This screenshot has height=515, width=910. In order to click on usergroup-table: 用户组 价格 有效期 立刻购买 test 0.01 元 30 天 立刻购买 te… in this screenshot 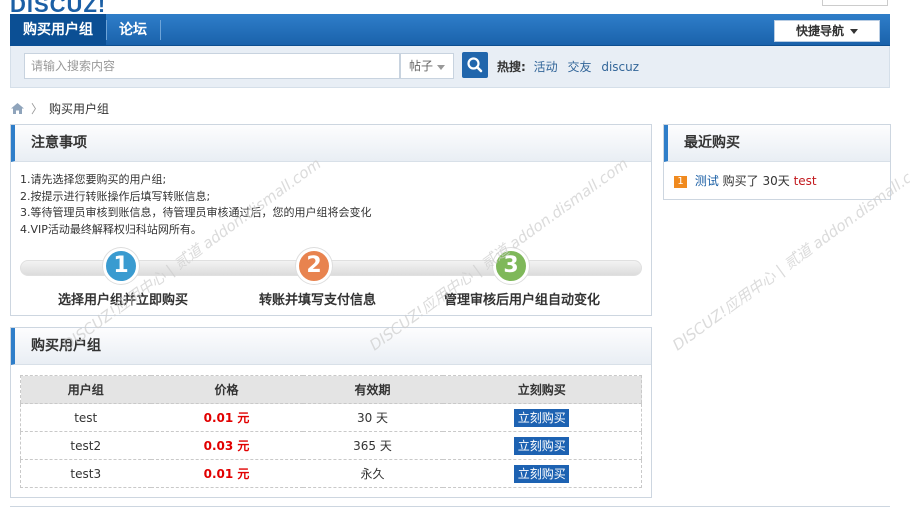, I will do `click(331, 431)`.